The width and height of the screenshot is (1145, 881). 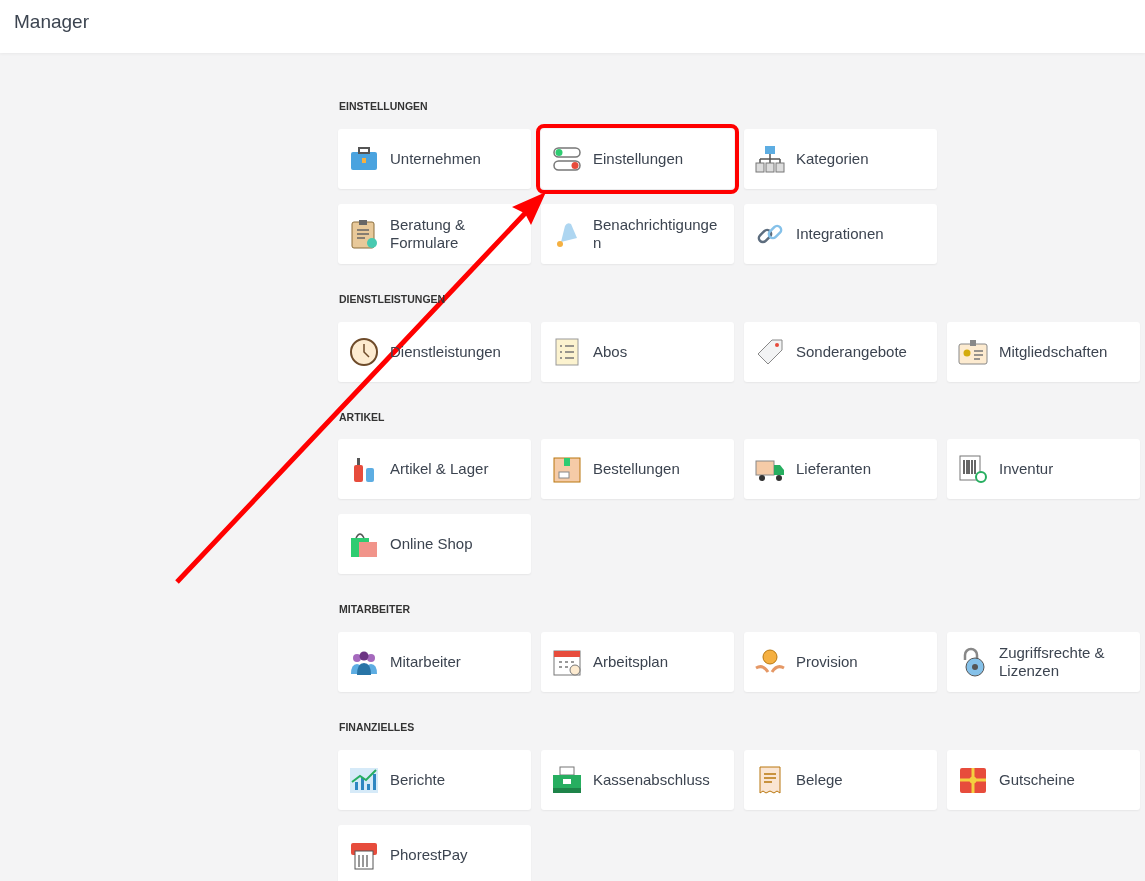 What do you see at coordinates (434, 469) in the screenshot?
I see `menu-tile: Artikel & Lager` at bounding box center [434, 469].